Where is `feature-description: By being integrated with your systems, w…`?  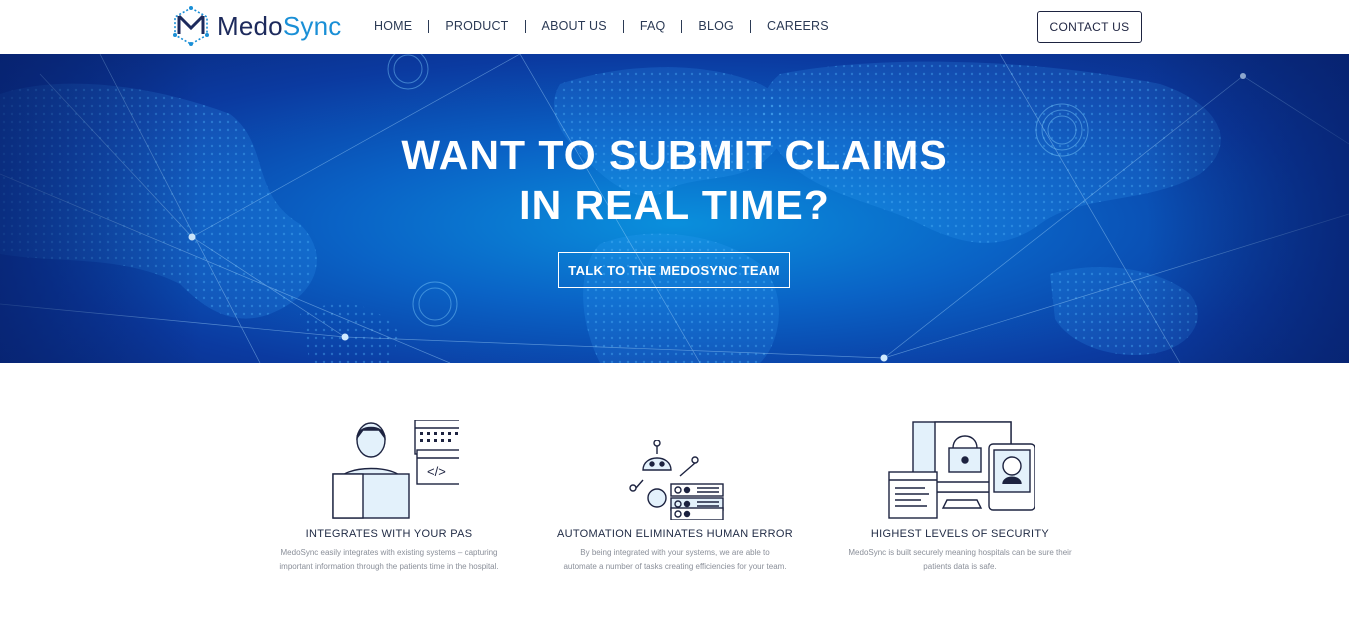
feature-description: By being integrated with your systems, w… is located at coordinates (675, 559).